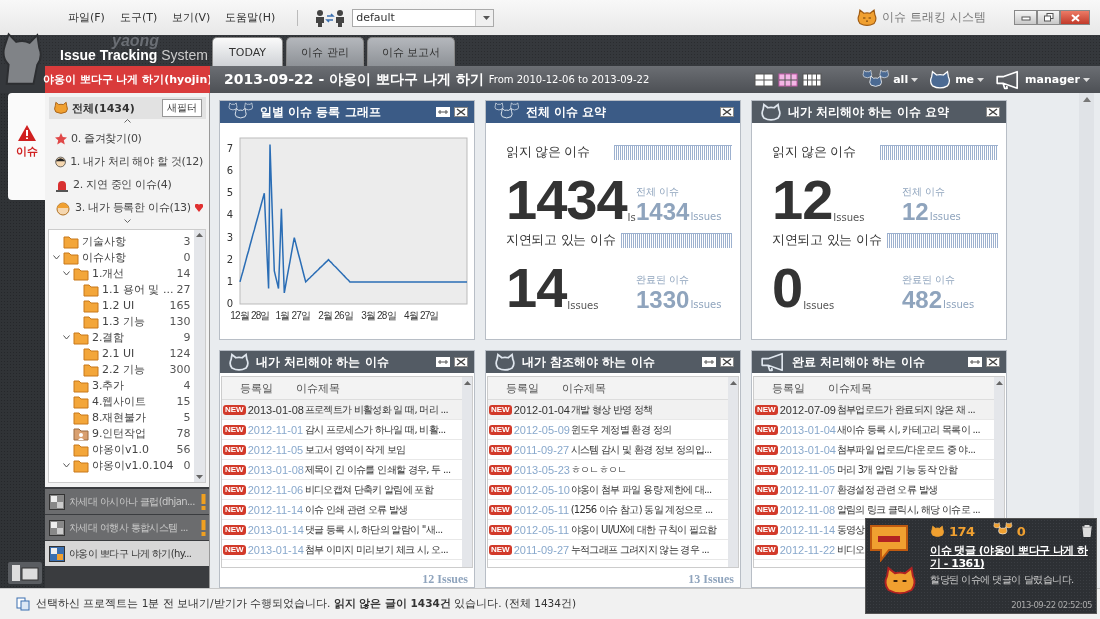 This screenshot has height=619, width=1100. What do you see at coordinates (122, 241) in the screenshot?
I see `tree-item: 기술사항 3` at bounding box center [122, 241].